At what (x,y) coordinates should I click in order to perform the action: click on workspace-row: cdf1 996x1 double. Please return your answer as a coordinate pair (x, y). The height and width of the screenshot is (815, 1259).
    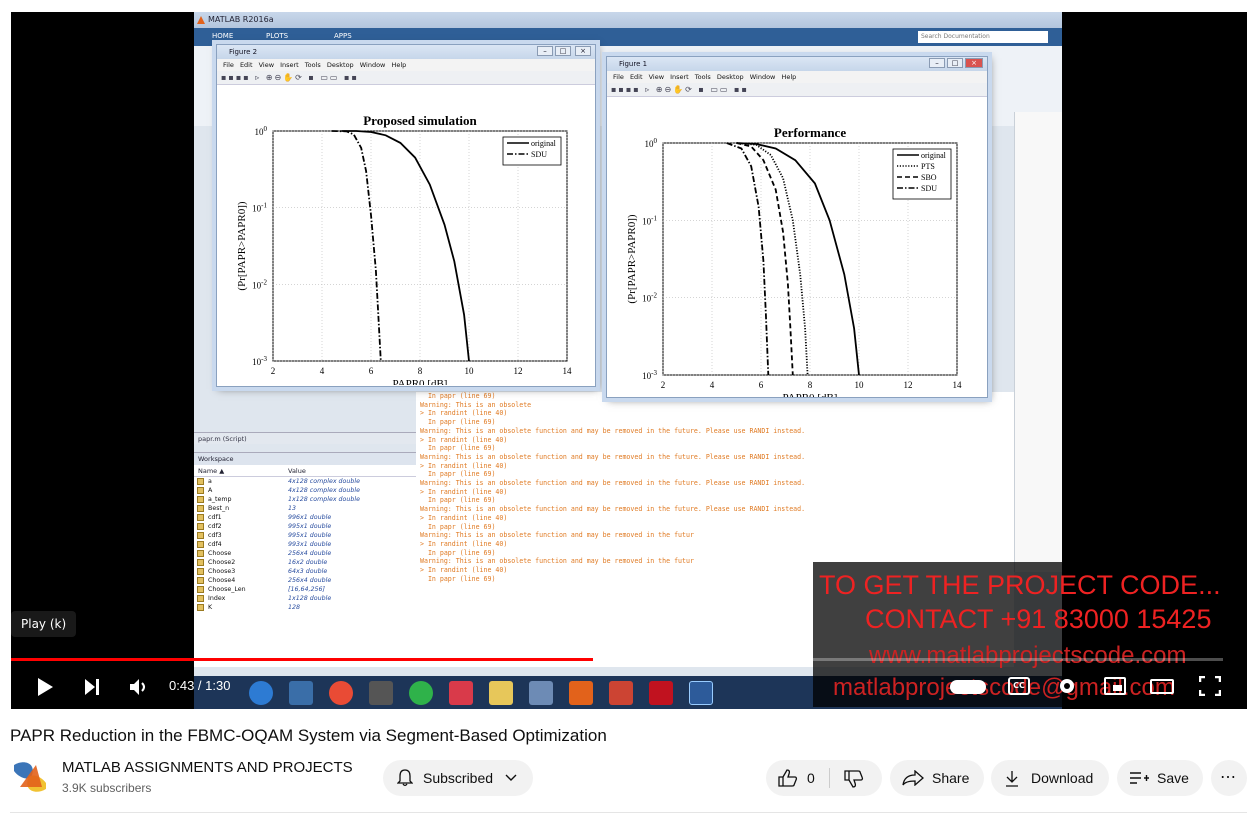
    Looking at the image, I should click on (305, 517).